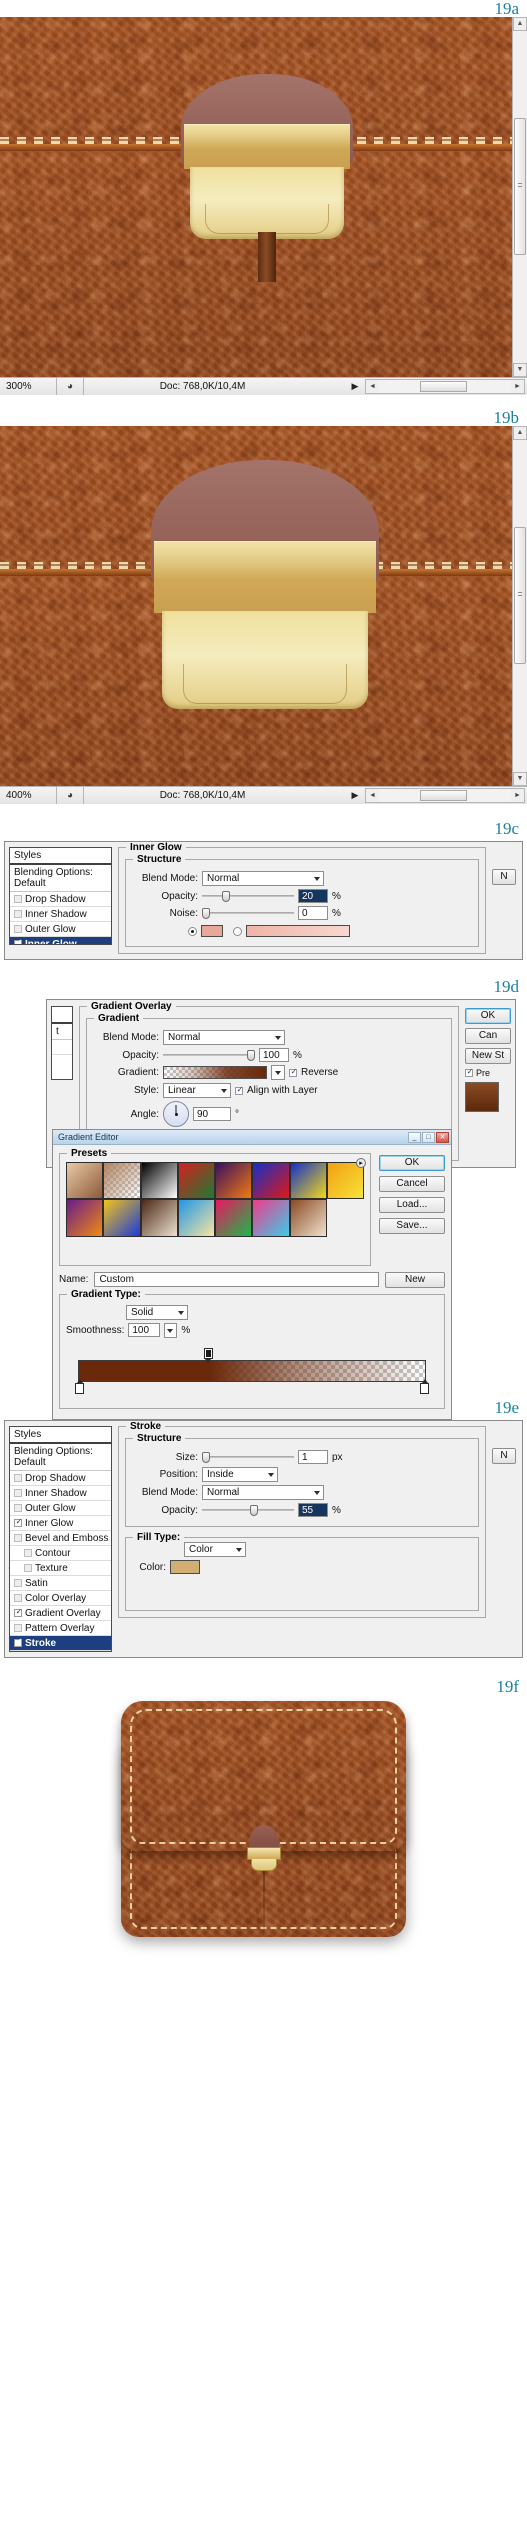  Describe the element at coordinates (18, 1583) in the screenshot. I see `satin-checkbox` at that location.